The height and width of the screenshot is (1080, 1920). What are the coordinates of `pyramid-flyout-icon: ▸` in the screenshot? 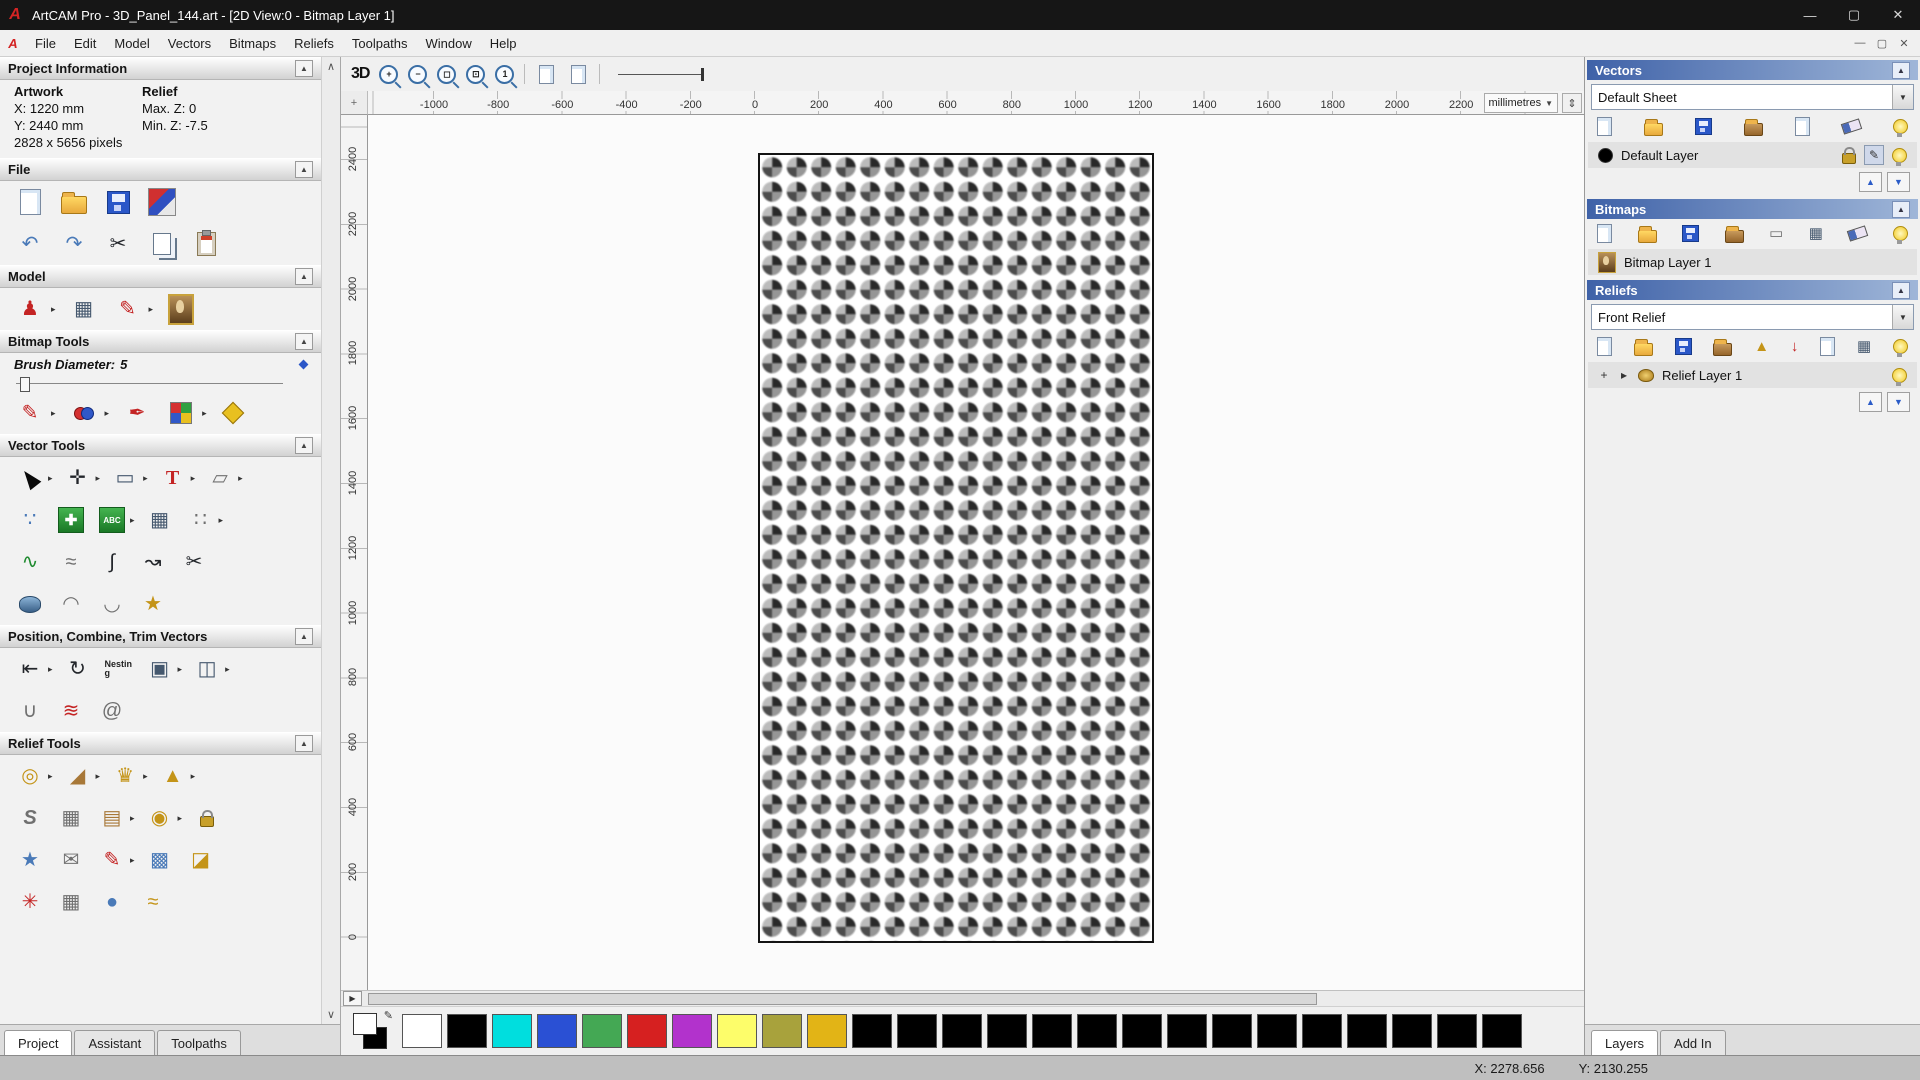 It's located at (193, 776).